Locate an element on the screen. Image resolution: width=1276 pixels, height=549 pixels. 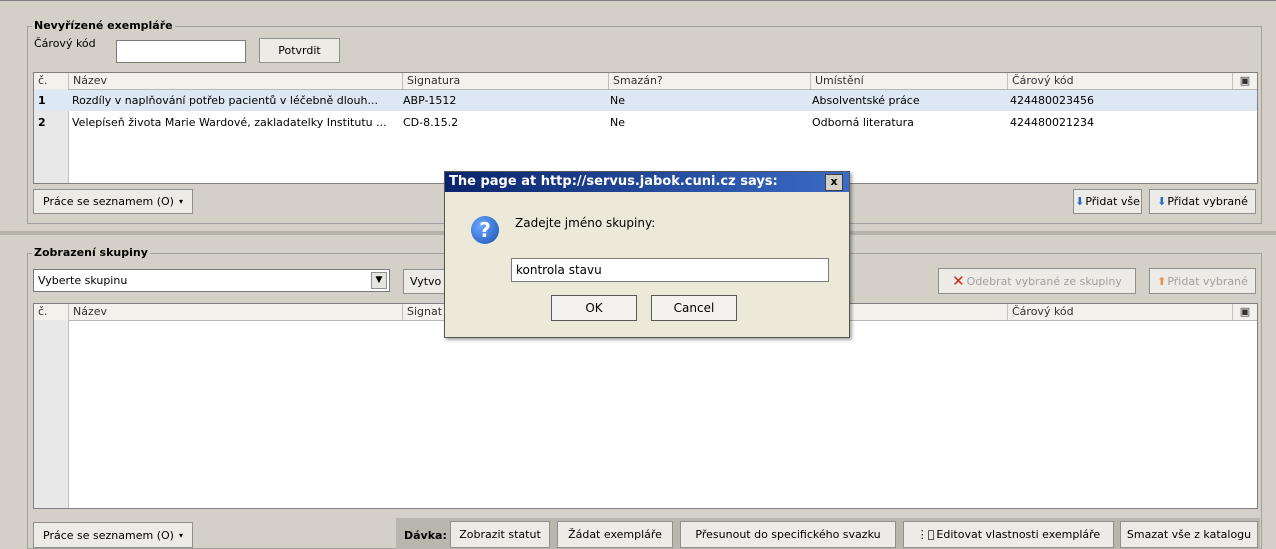
add-all-button: ⬇ Přidat vše is located at coordinates (1107, 201).